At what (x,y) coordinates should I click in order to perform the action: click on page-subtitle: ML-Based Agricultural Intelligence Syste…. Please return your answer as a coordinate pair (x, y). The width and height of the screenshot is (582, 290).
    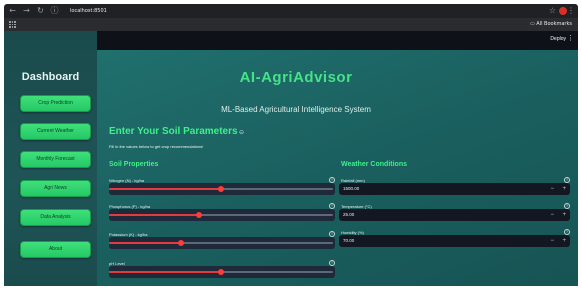
    Looking at the image, I should click on (296, 109).